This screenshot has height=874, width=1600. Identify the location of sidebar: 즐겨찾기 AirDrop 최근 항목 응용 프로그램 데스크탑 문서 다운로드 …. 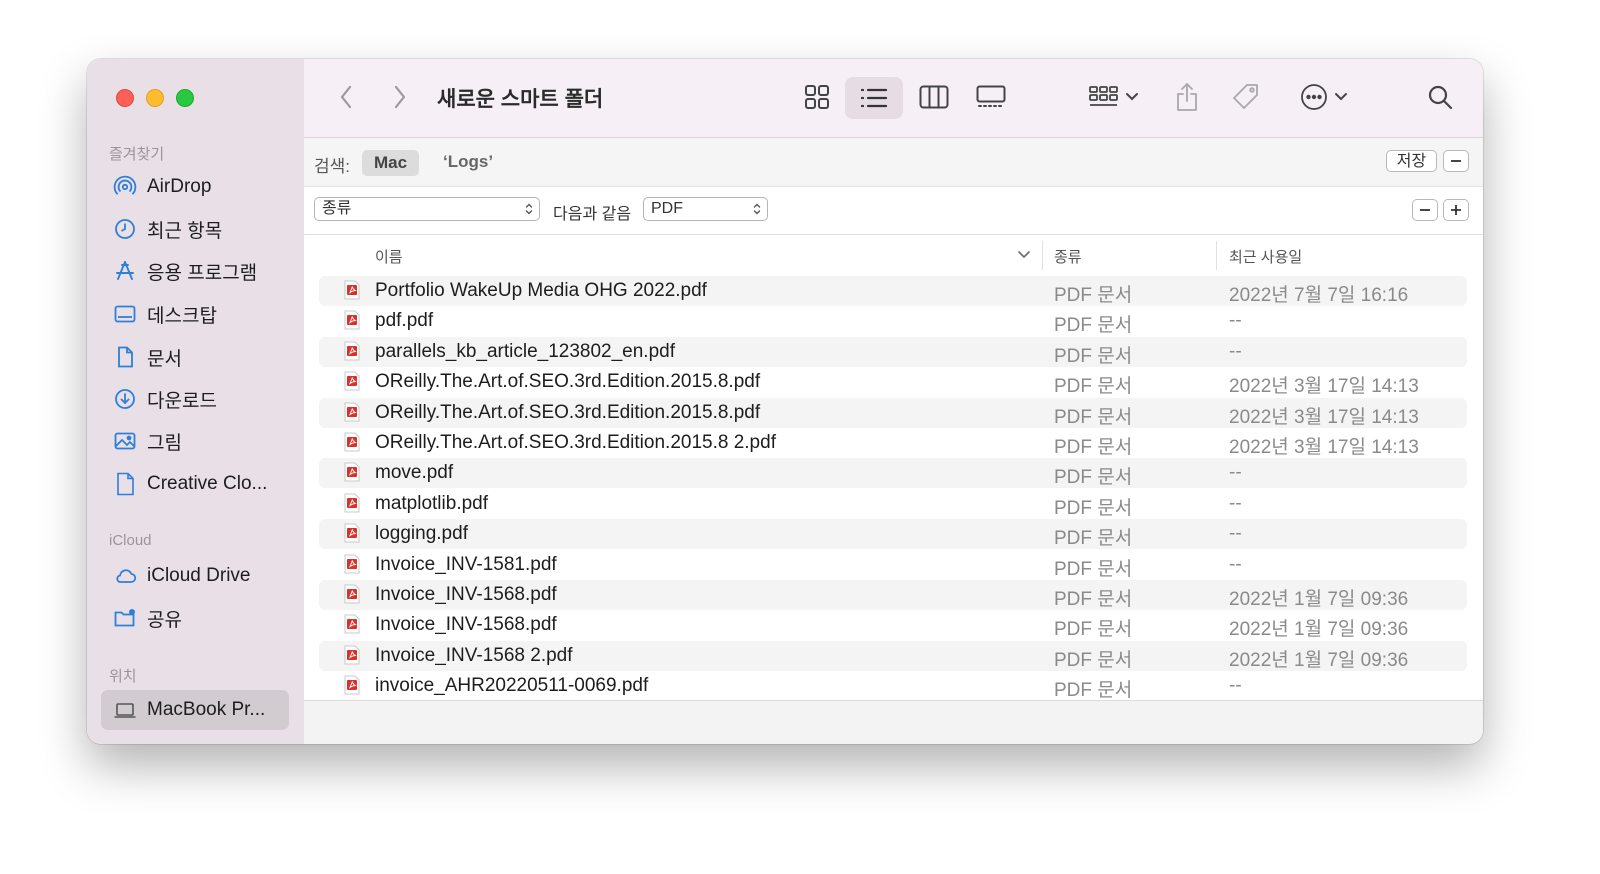
(196, 401).